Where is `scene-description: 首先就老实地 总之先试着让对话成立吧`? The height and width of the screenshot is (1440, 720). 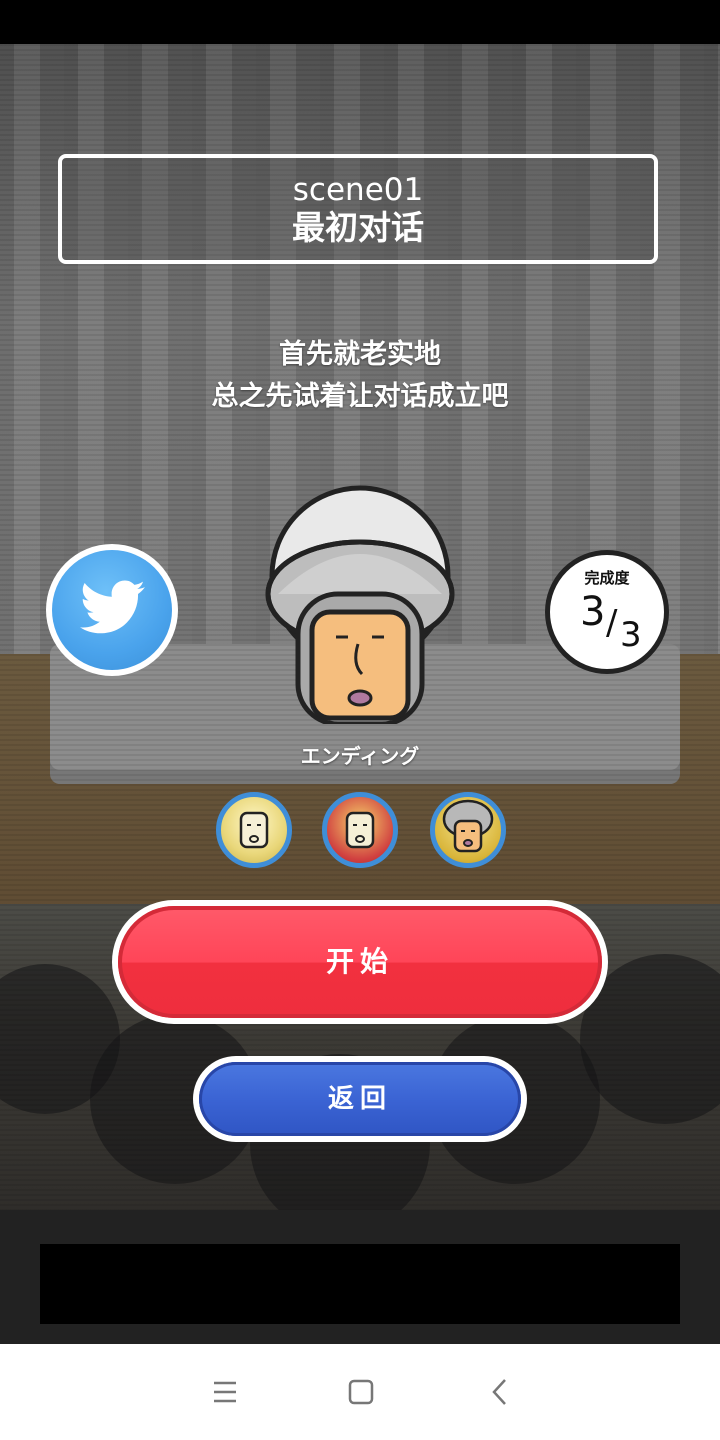 scene-description: 首先就老实地 总之先试着让对话成立吧 is located at coordinates (360, 376).